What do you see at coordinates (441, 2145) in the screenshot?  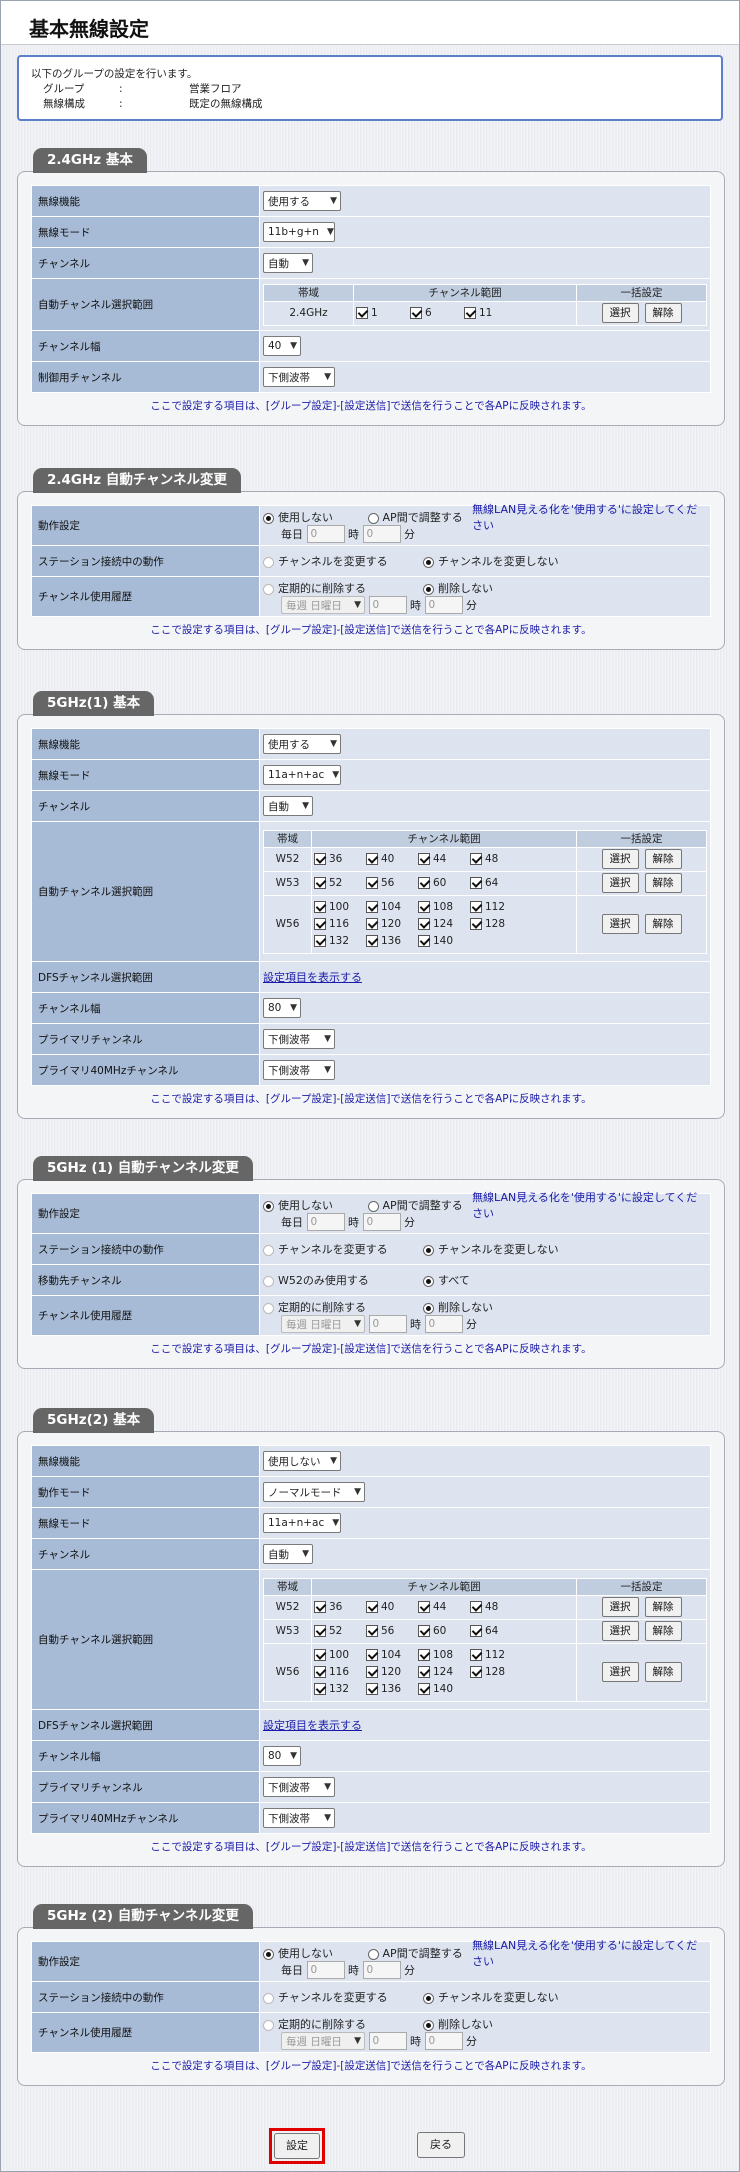 I see `back-button: 戻る` at bounding box center [441, 2145].